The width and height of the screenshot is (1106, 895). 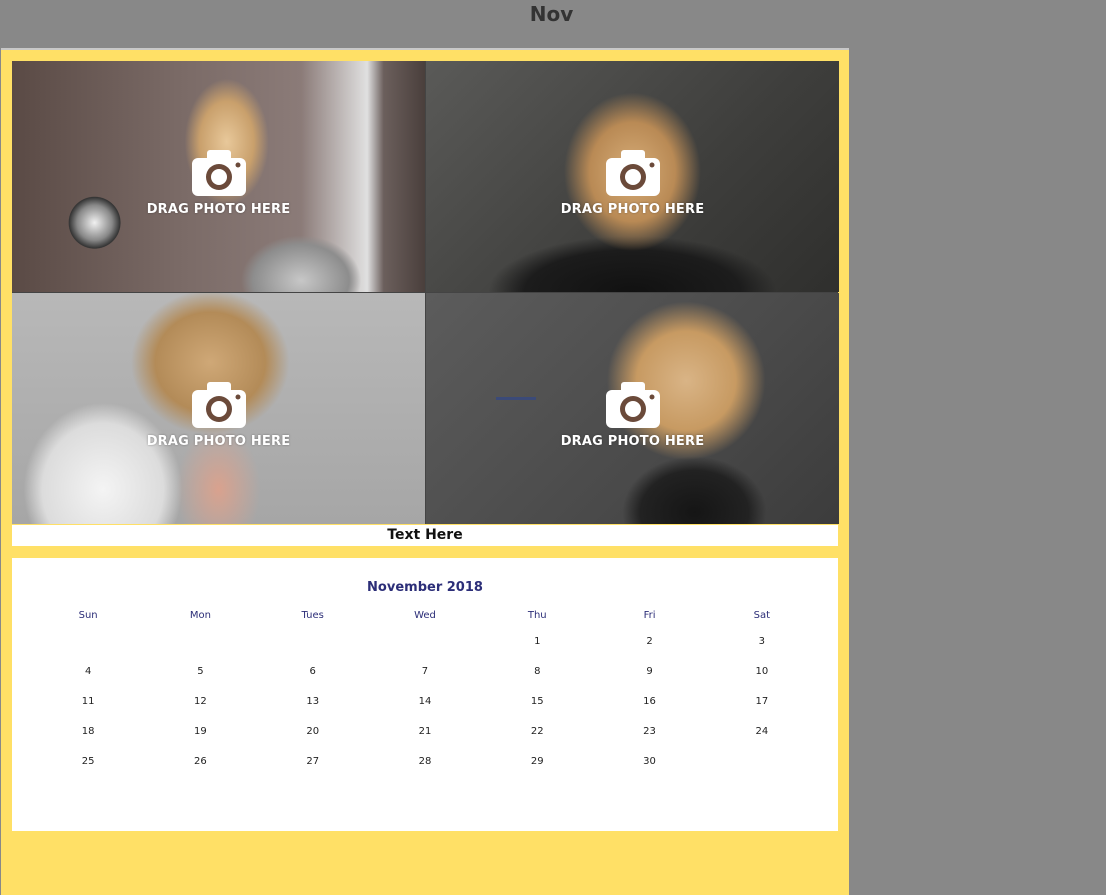 What do you see at coordinates (88, 701) in the screenshot?
I see `day-cell: 11` at bounding box center [88, 701].